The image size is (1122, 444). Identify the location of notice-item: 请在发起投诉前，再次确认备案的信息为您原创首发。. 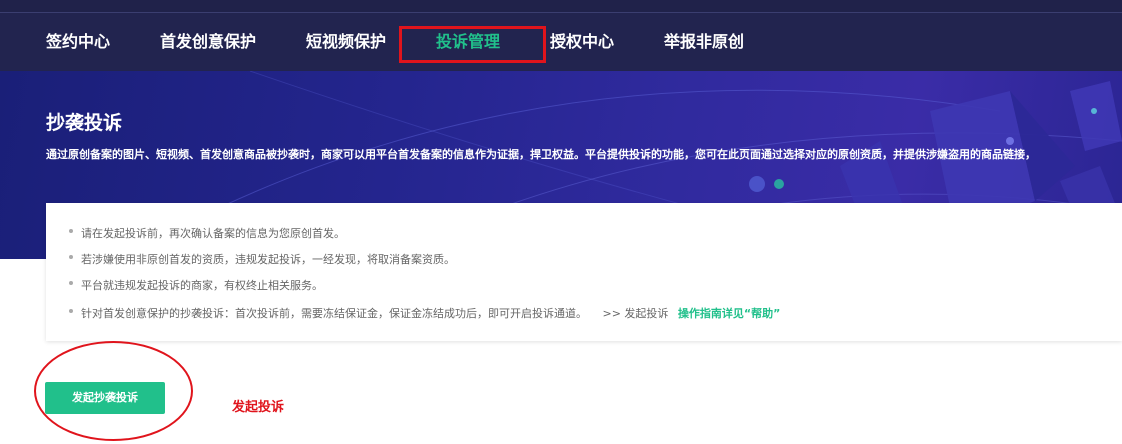
(207, 233).